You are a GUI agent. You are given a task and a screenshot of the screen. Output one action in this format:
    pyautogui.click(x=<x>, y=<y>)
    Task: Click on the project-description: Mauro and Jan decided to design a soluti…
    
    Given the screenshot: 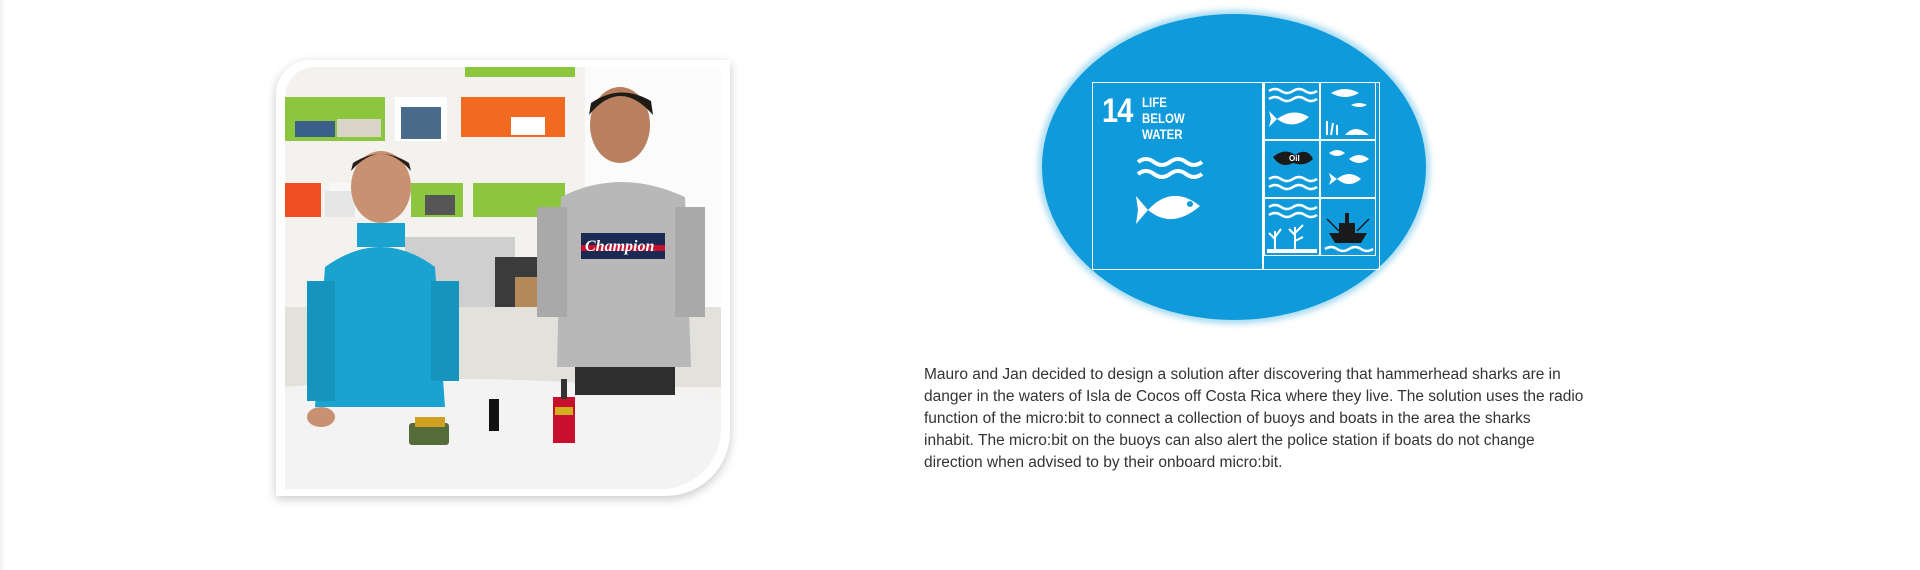 What is the action you would take?
    pyautogui.click(x=1254, y=418)
    